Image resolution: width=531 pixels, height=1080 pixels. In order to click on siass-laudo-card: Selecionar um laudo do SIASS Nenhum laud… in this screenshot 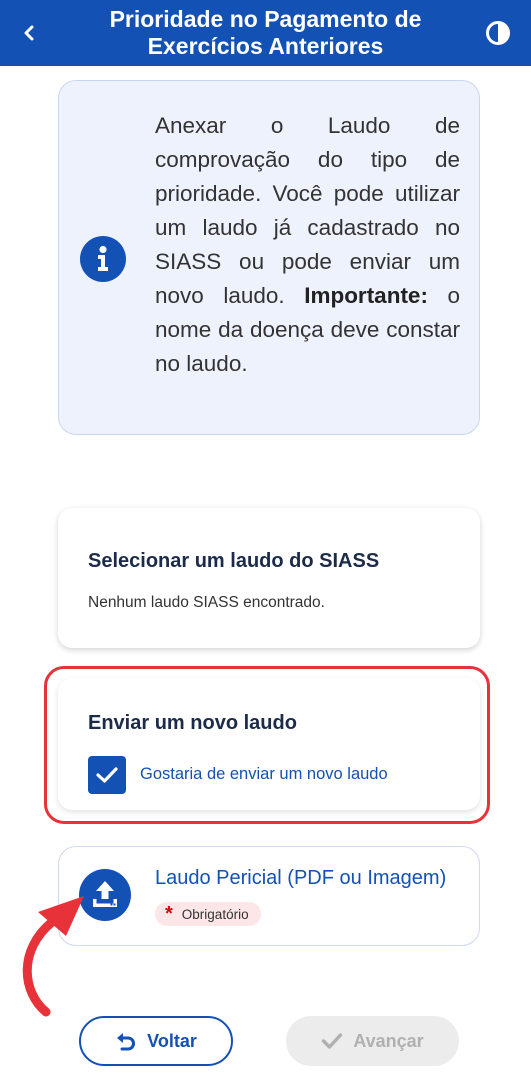, I will do `click(269, 578)`.